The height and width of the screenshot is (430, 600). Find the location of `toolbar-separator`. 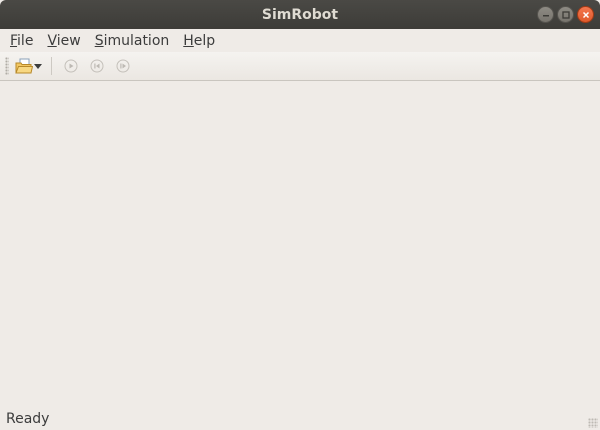

toolbar-separator is located at coordinates (51, 66).